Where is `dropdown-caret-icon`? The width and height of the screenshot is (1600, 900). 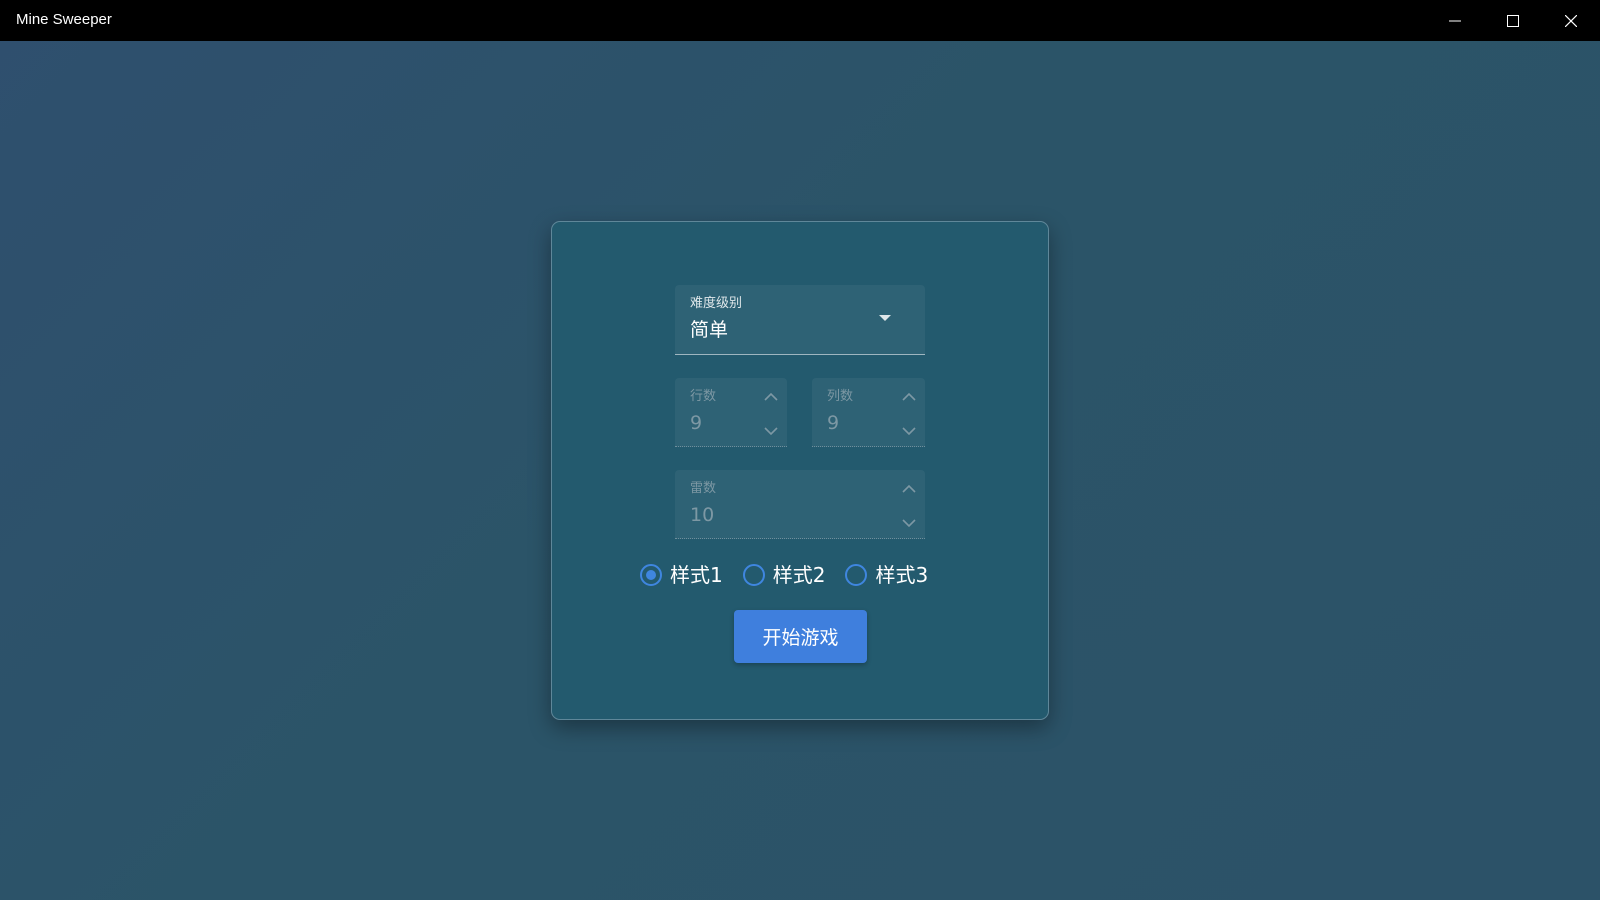
dropdown-caret-icon is located at coordinates (885, 318).